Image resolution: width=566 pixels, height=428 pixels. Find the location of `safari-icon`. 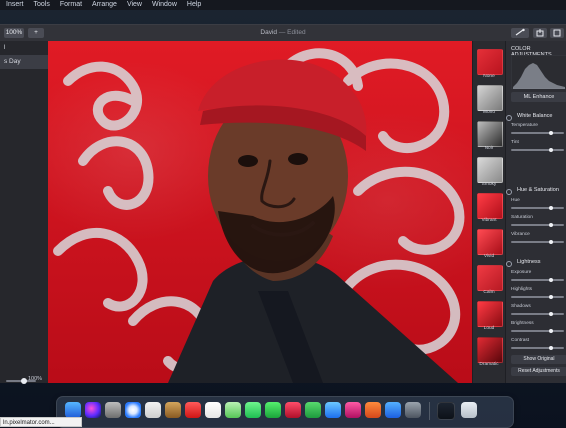

safari-icon is located at coordinates (133, 410).